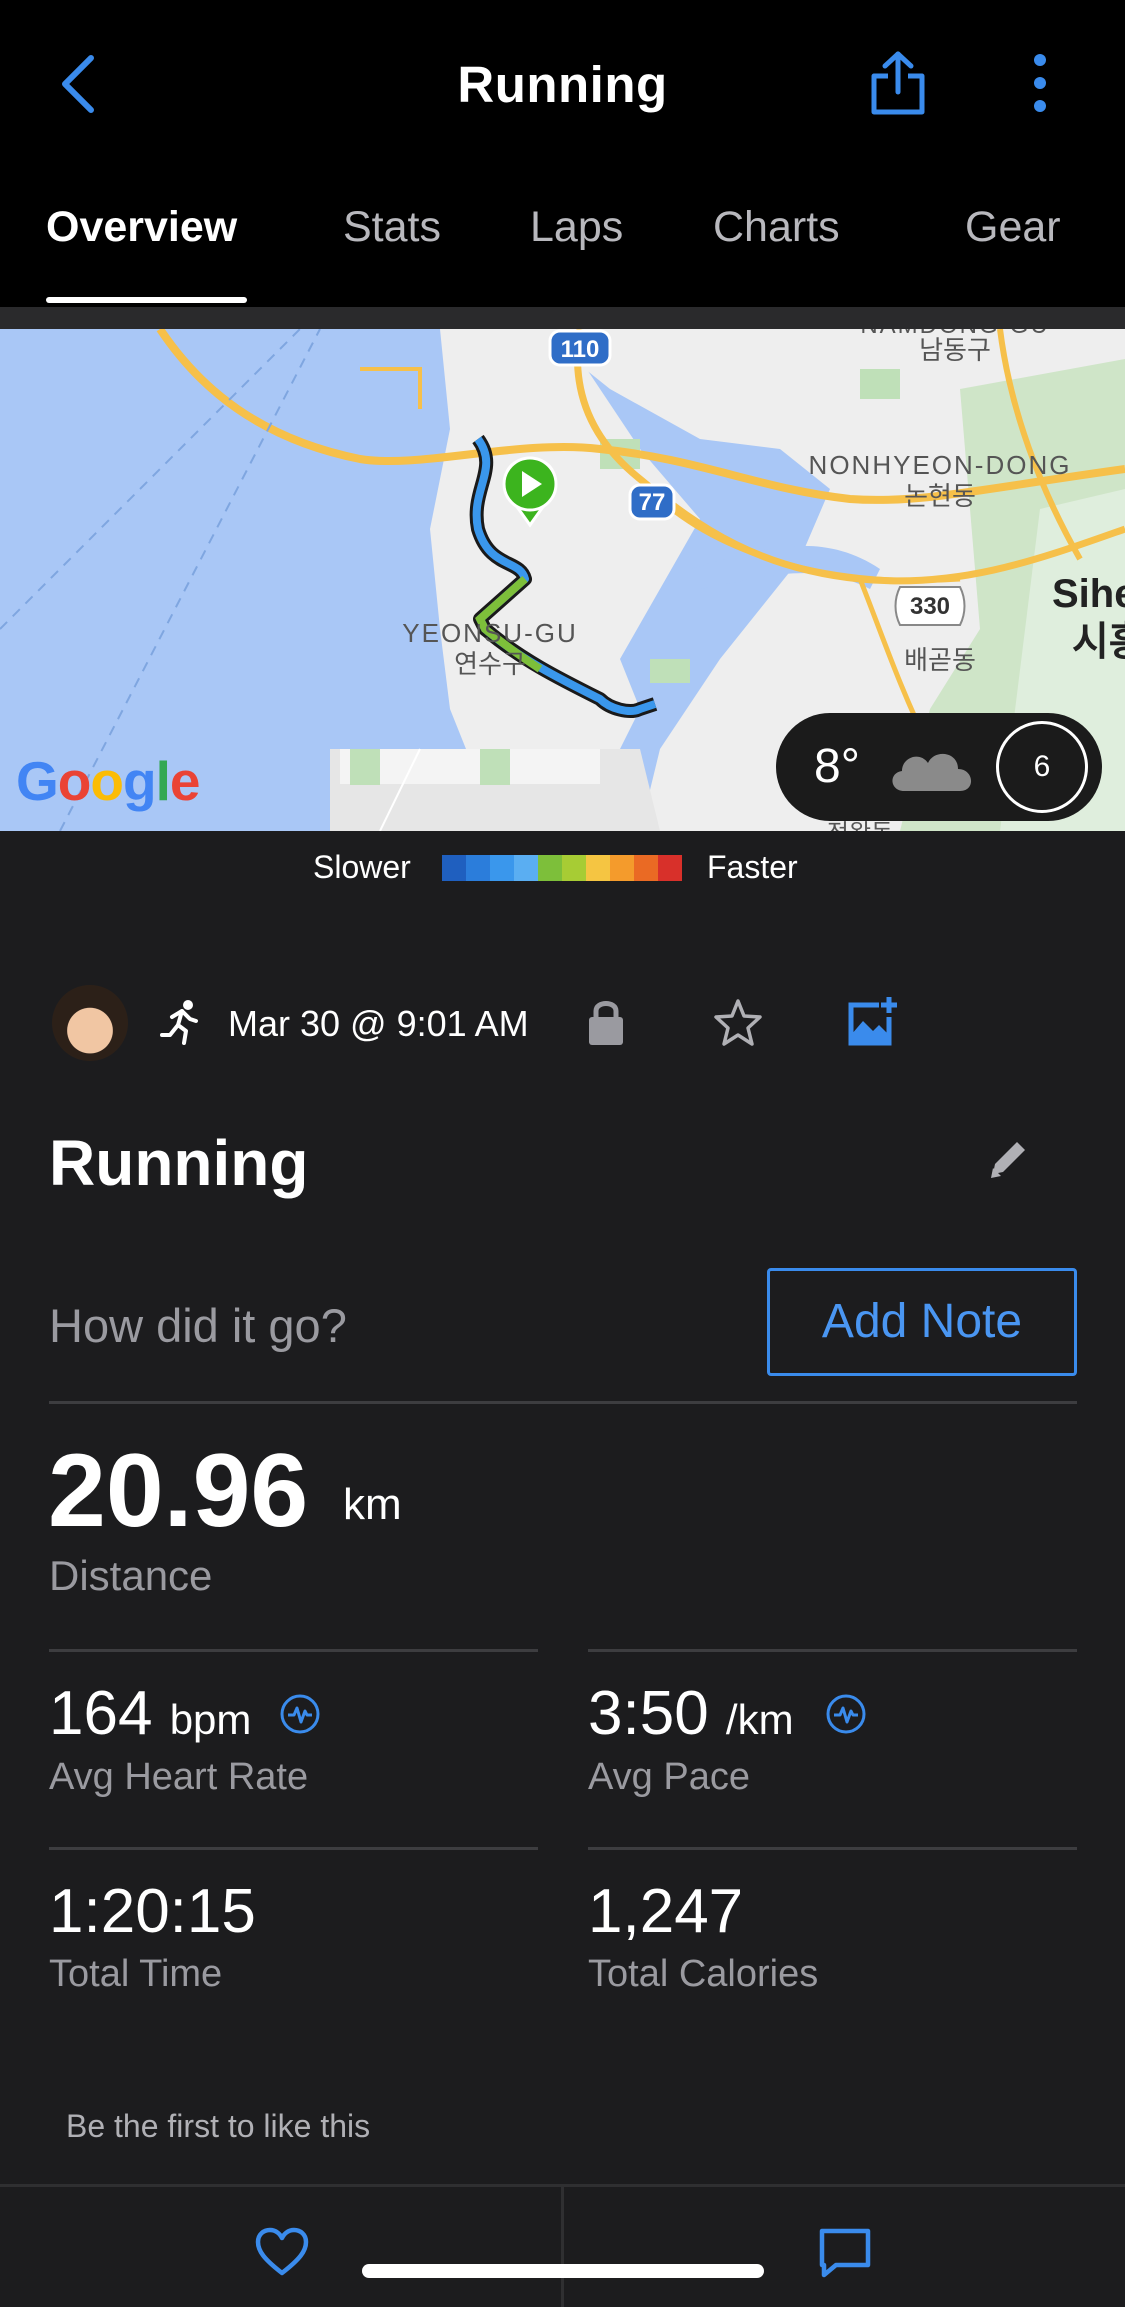 This screenshot has height=2307, width=1125. Describe the element at coordinates (930, 606) in the screenshot. I see `road-label-330: 330` at that location.